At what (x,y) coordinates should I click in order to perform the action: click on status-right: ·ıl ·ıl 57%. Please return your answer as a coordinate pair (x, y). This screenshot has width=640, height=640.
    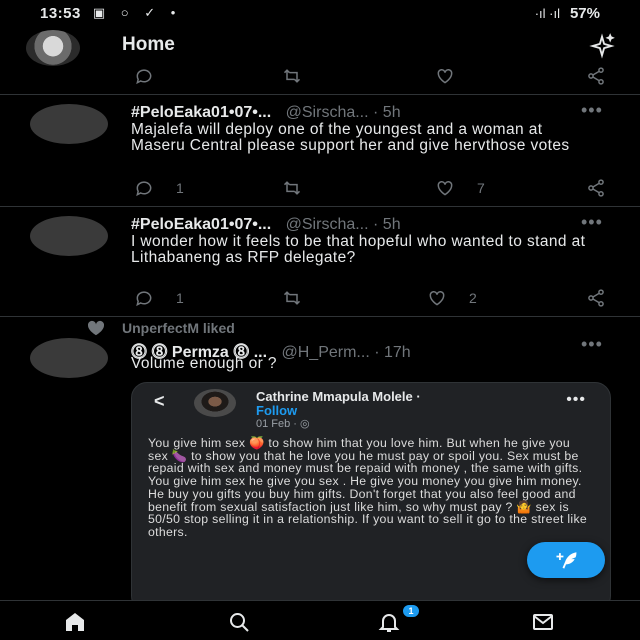
    Looking at the image, I should click on (567, 13).